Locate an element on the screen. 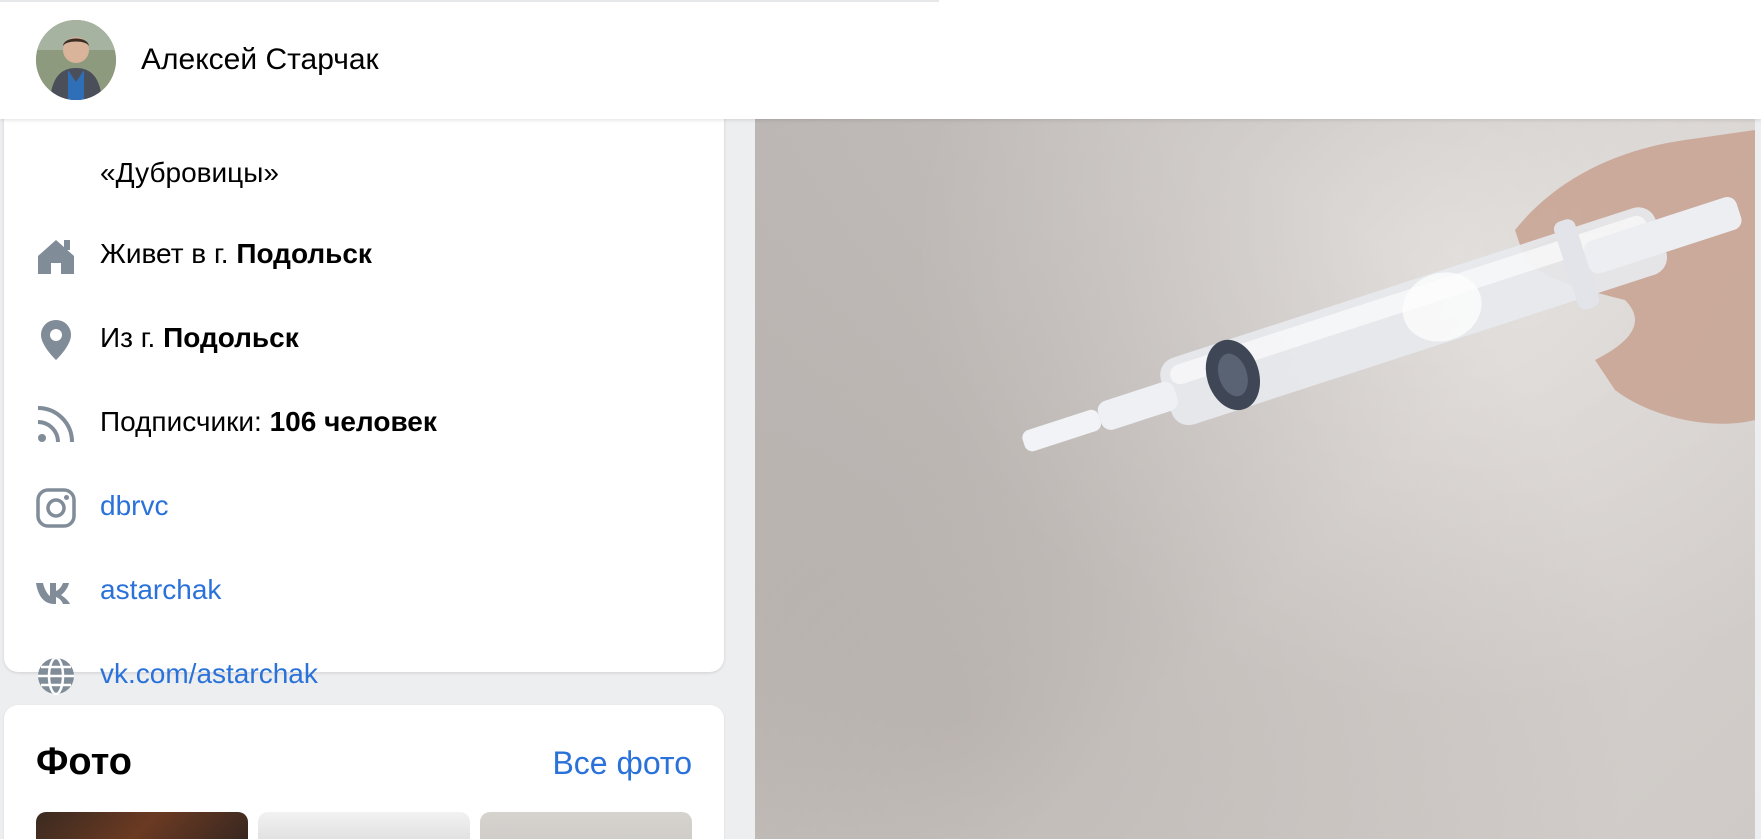  info-label-from: Из г. is located at coordinates (132, 337).